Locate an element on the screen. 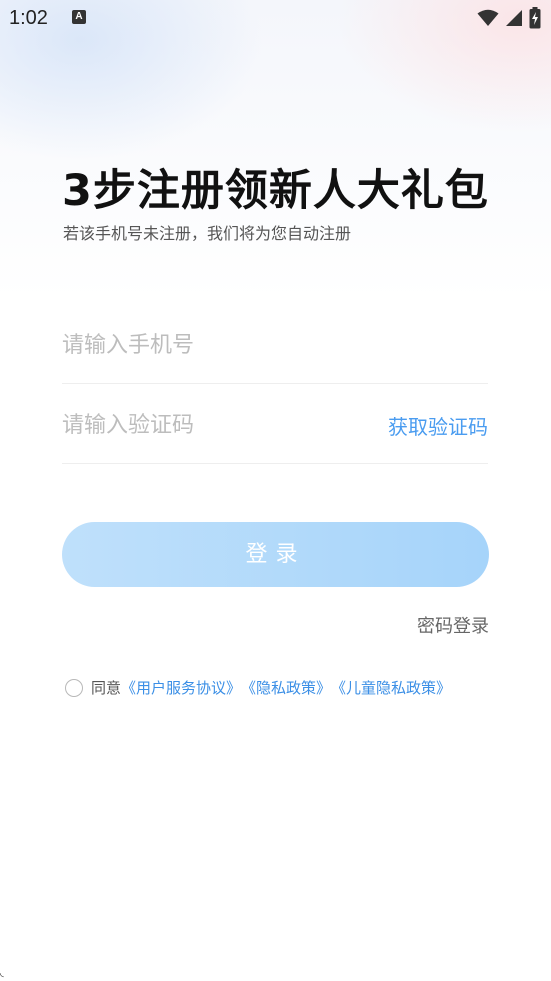 The width and height of the screenshot is (551, 981). login-button: 登录 is located at coordinates (275, 554).